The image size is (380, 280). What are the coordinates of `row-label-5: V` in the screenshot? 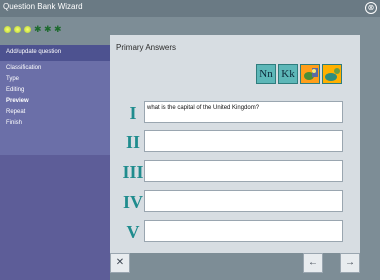 It's located at (133, 232).